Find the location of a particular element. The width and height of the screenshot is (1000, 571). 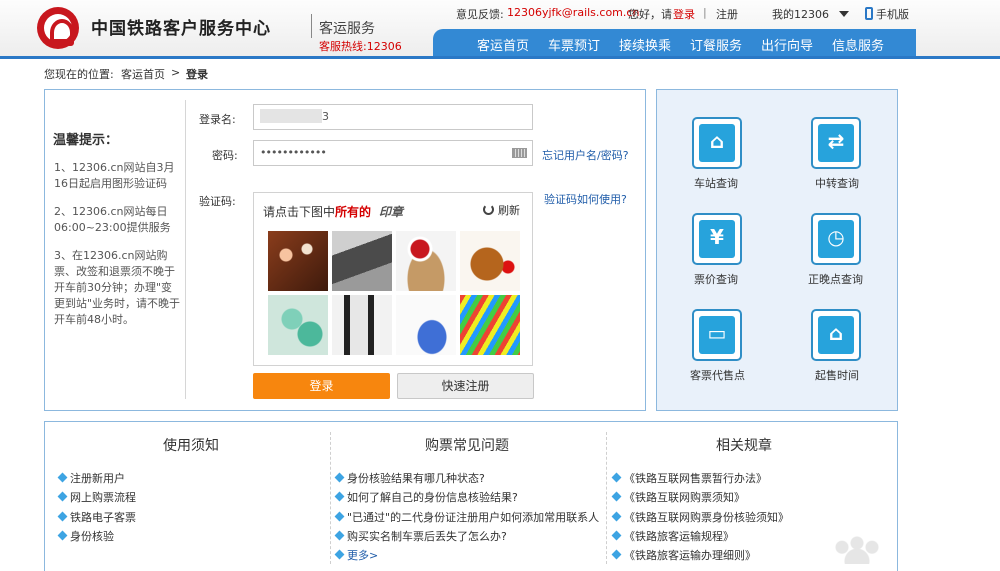

list-item: 铁路电子客票 is located at coordinates (97, 517).